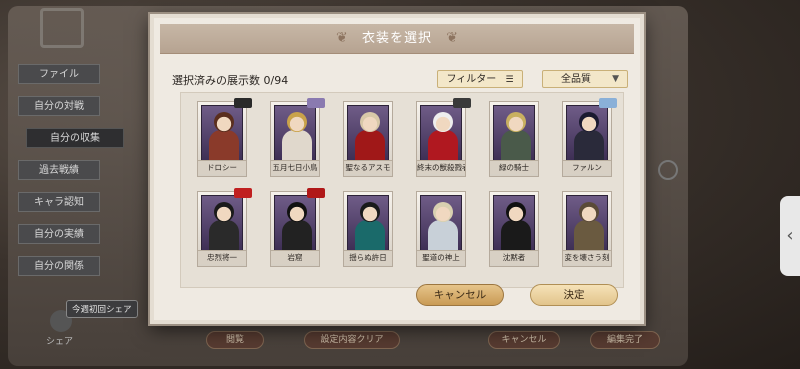 This screenshot has width=800, height=369. Describe the element at coordinates (230, 80) in the screenshot. I see `selected-count-label: 選択済みの展示数 0/94` at that location.